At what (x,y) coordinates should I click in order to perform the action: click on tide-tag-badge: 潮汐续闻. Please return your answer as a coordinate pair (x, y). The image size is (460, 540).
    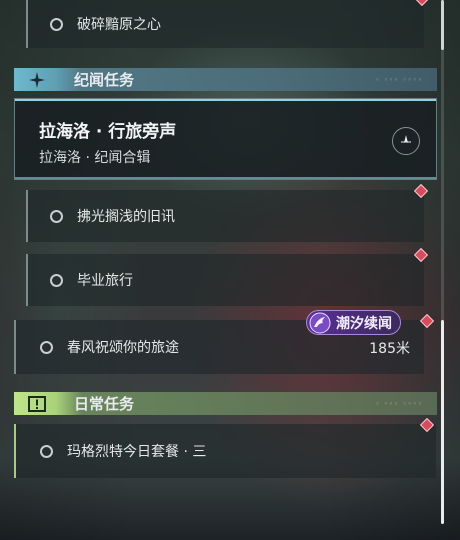
    Looking at the image, I should click on (353, 322).